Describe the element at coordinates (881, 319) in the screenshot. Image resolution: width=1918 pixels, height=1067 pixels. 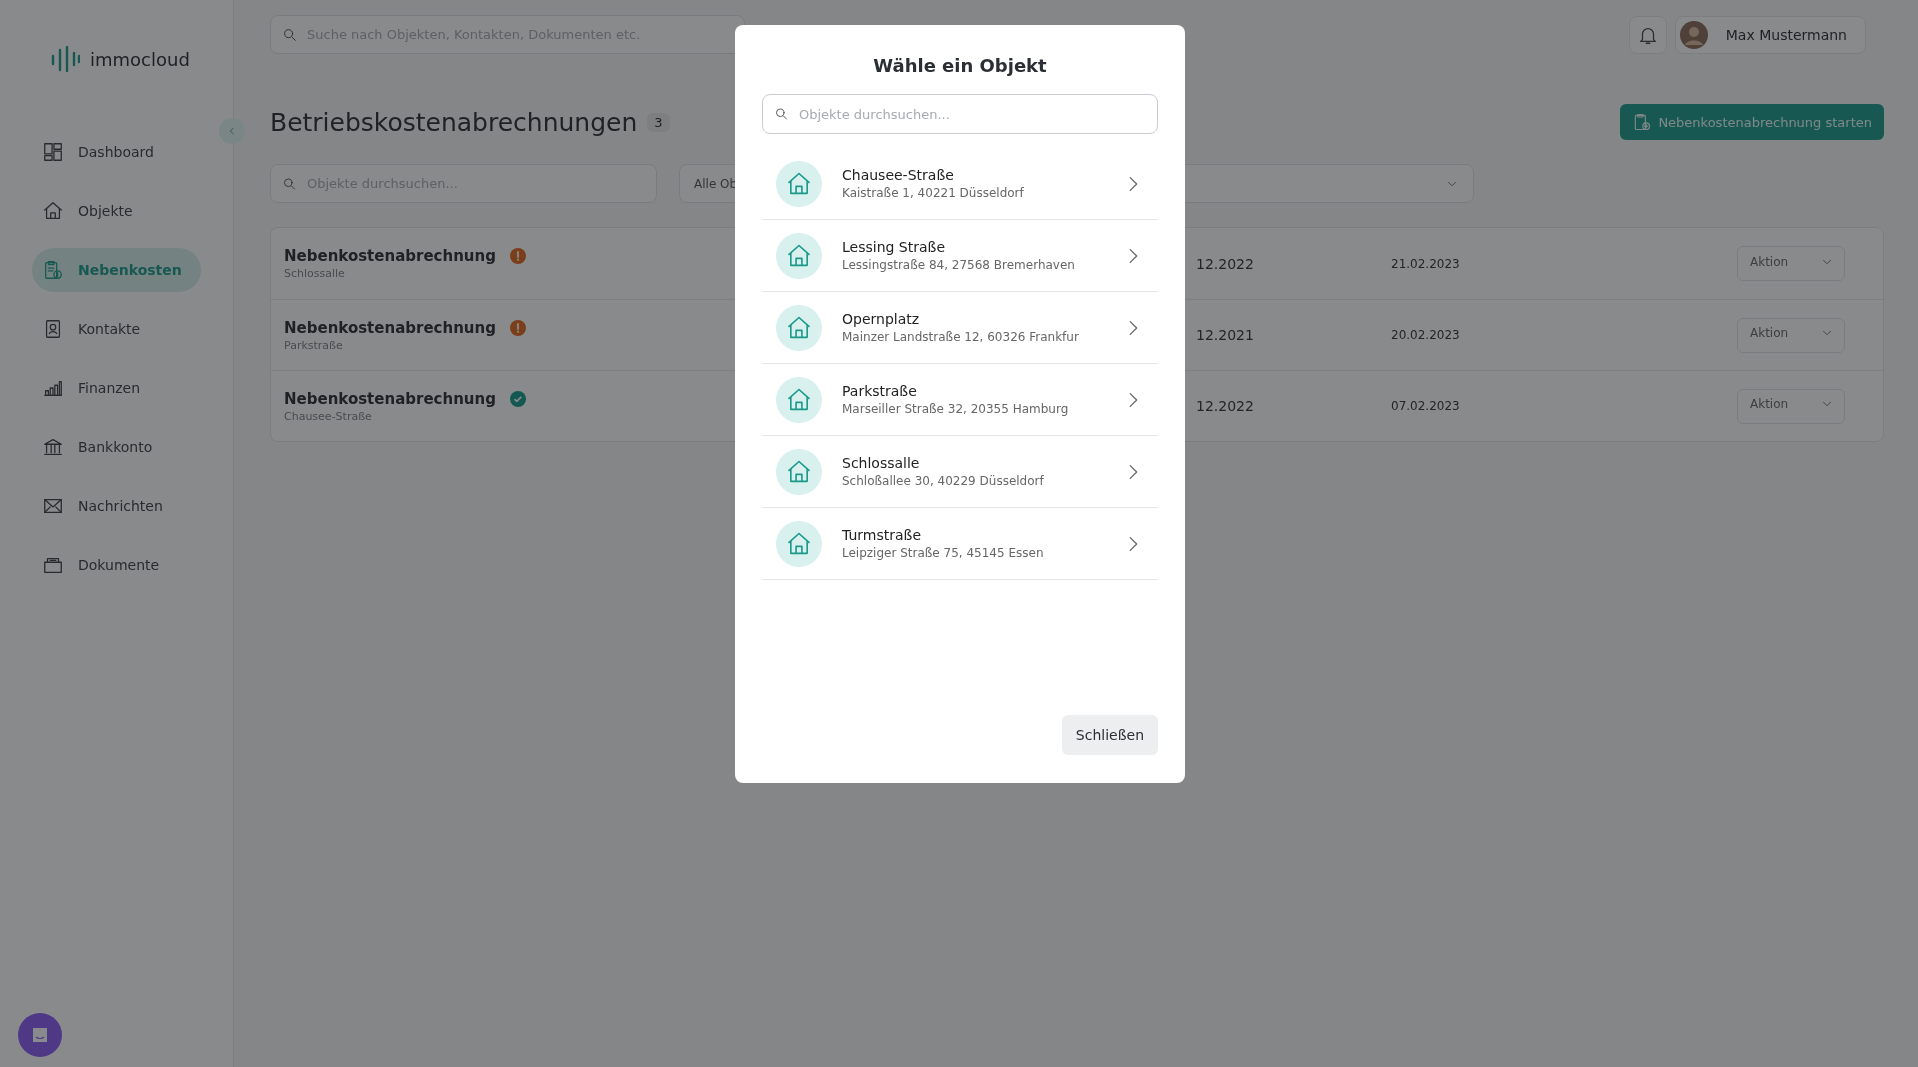
I see `object-name: Opernplatz` at that location.